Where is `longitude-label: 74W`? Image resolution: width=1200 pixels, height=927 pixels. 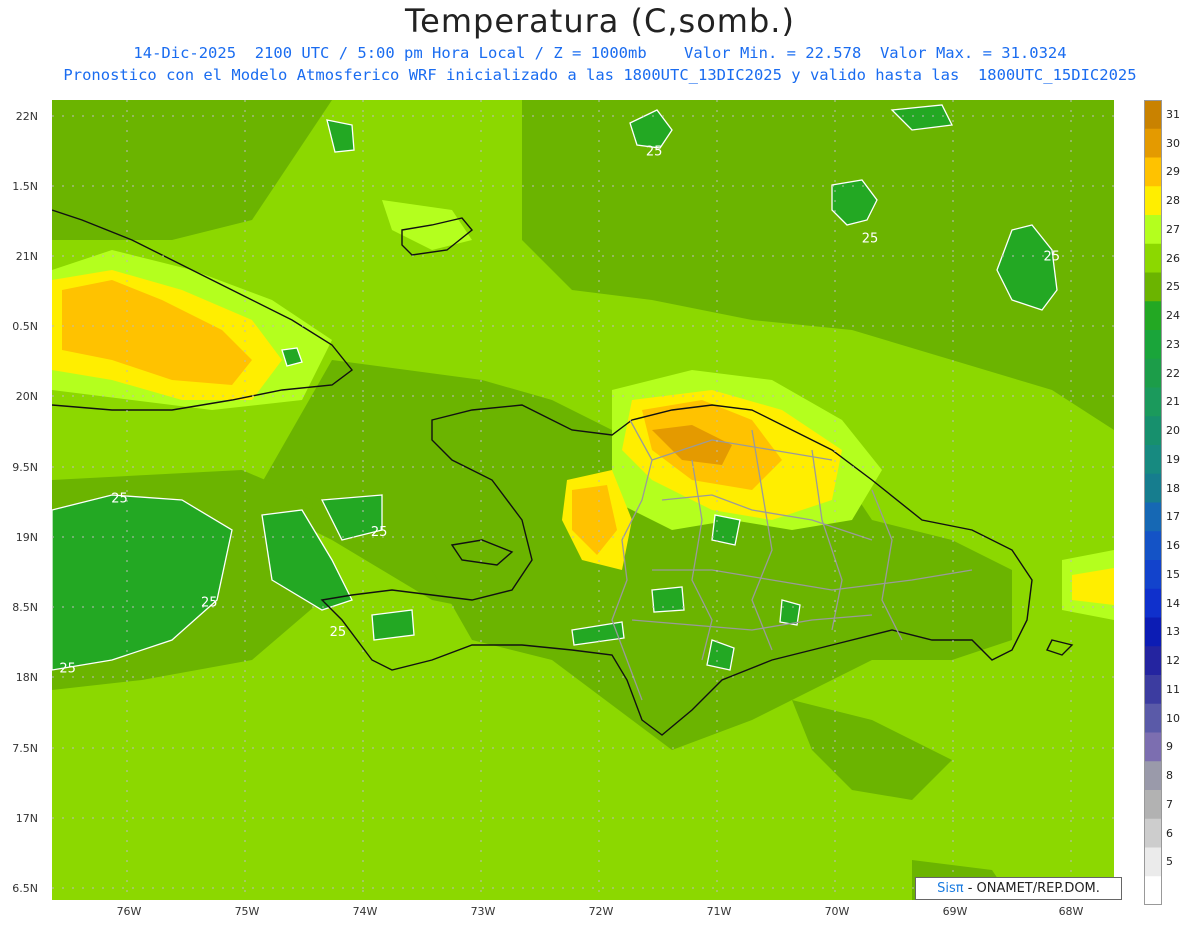 longitude-label: 74W is located at coordinates (365, 911).